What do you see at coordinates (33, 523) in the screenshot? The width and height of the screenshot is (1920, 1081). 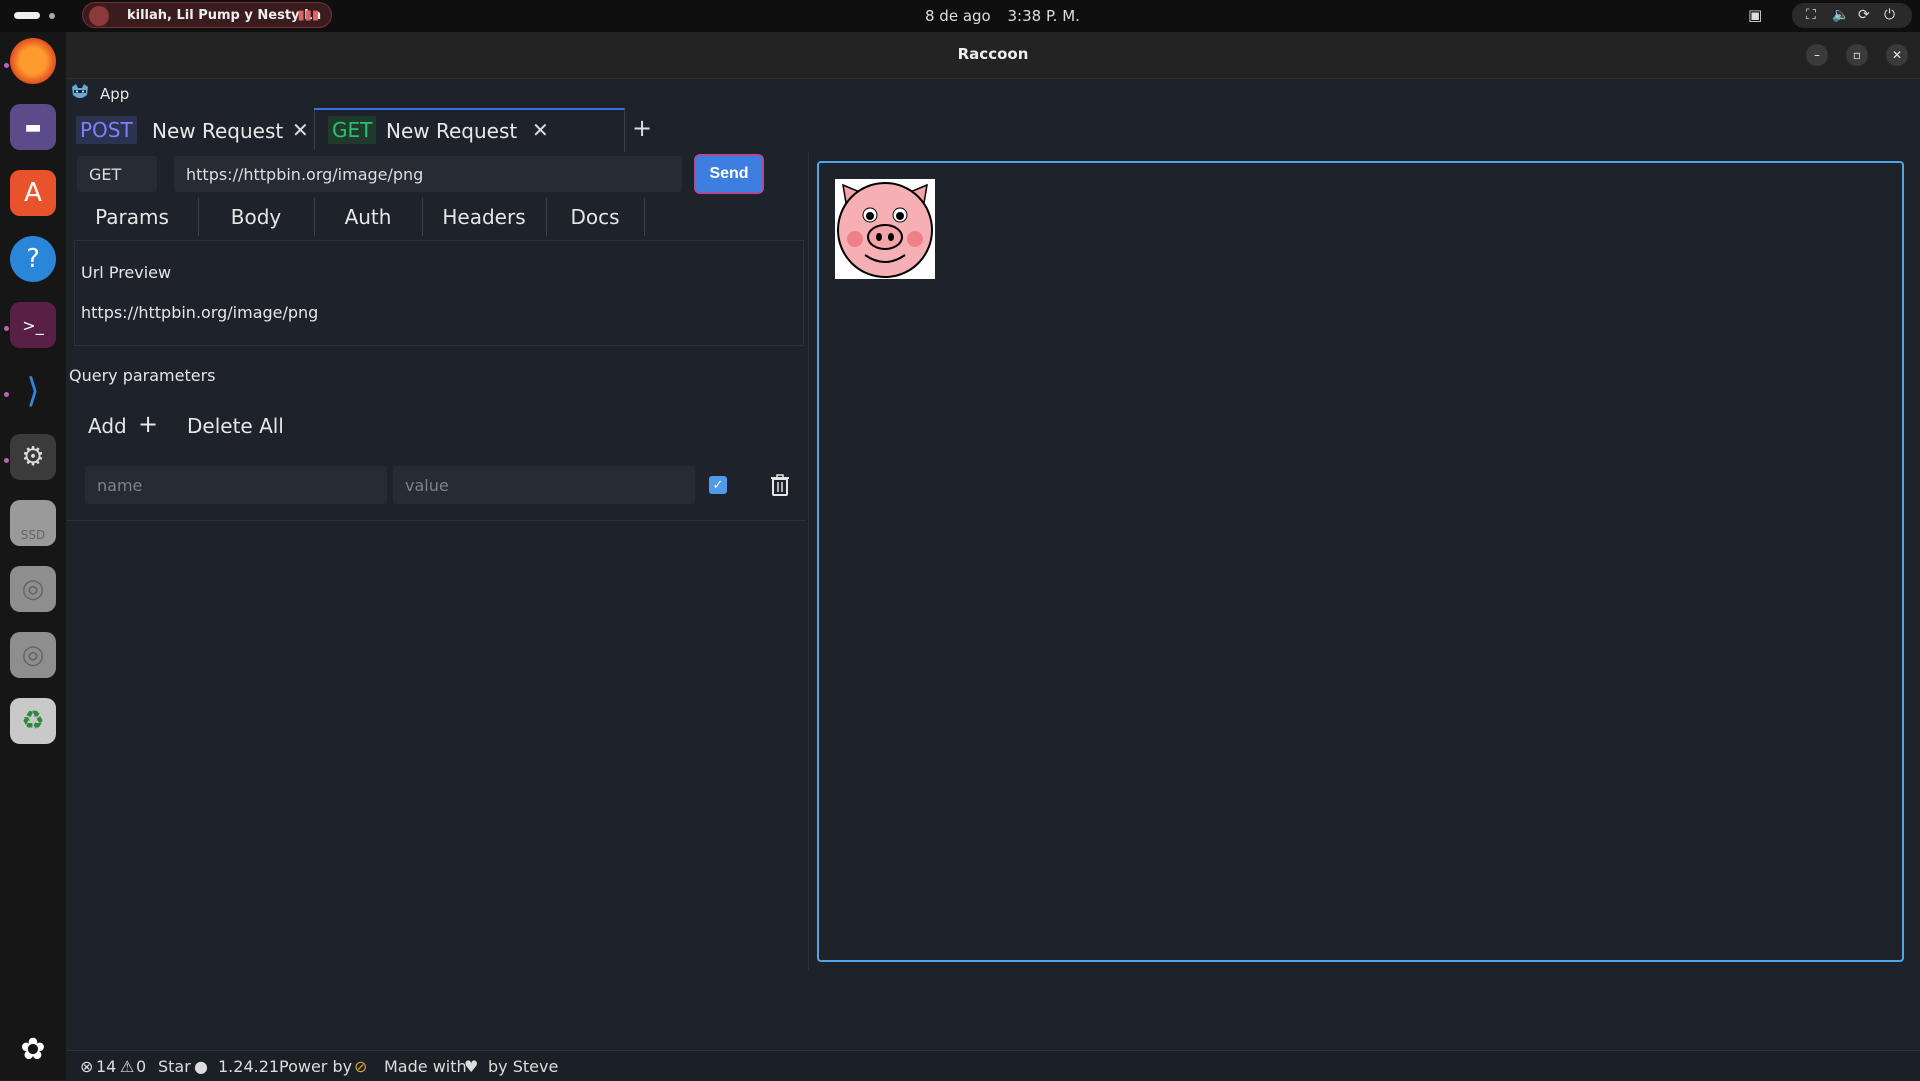 I see `ssd-drive-icon: SSD` at bounding box center [33, 523].